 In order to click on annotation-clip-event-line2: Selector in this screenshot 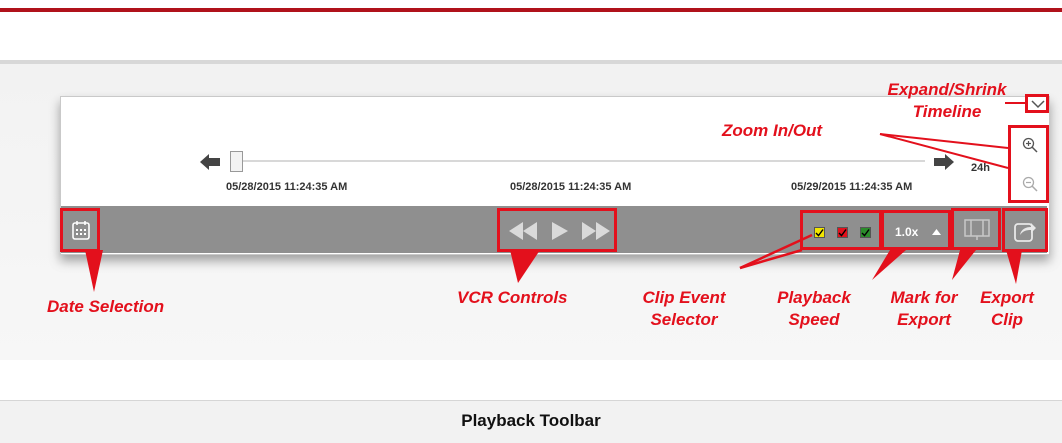, I will do `click(684, 319)`.